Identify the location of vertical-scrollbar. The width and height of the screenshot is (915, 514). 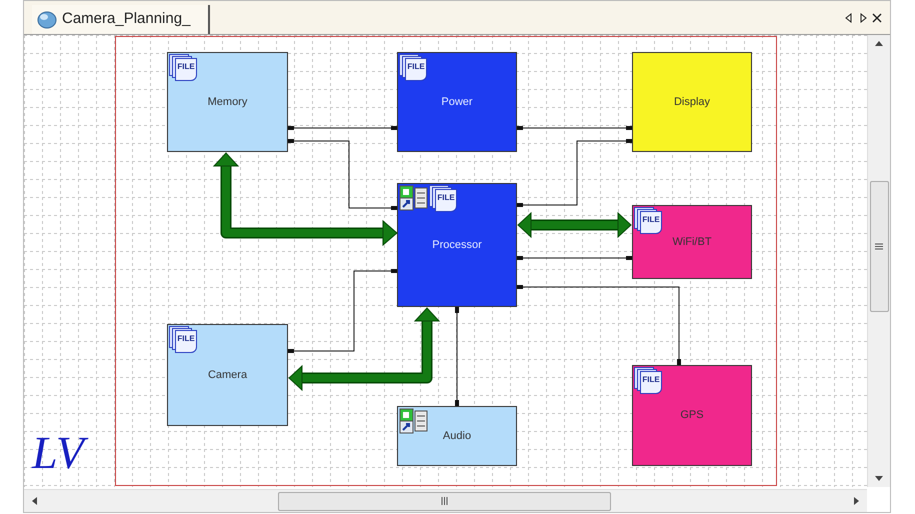
(878, 261).